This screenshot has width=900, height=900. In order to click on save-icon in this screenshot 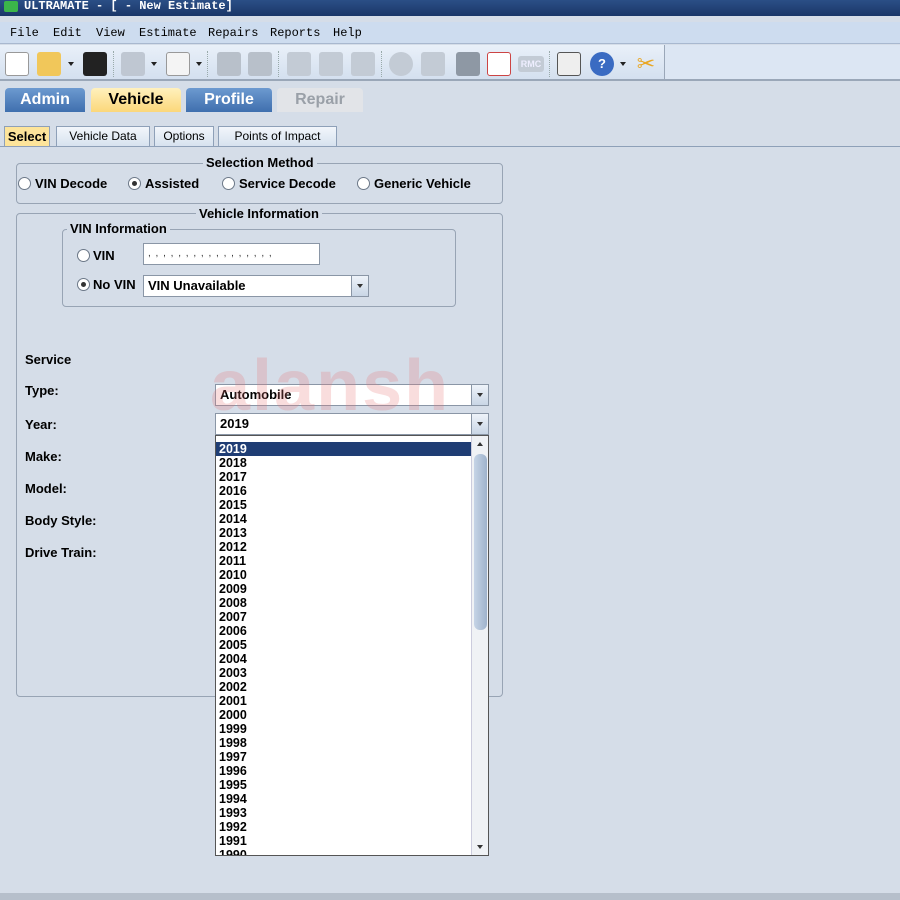, I will do `click(95, 64)`.